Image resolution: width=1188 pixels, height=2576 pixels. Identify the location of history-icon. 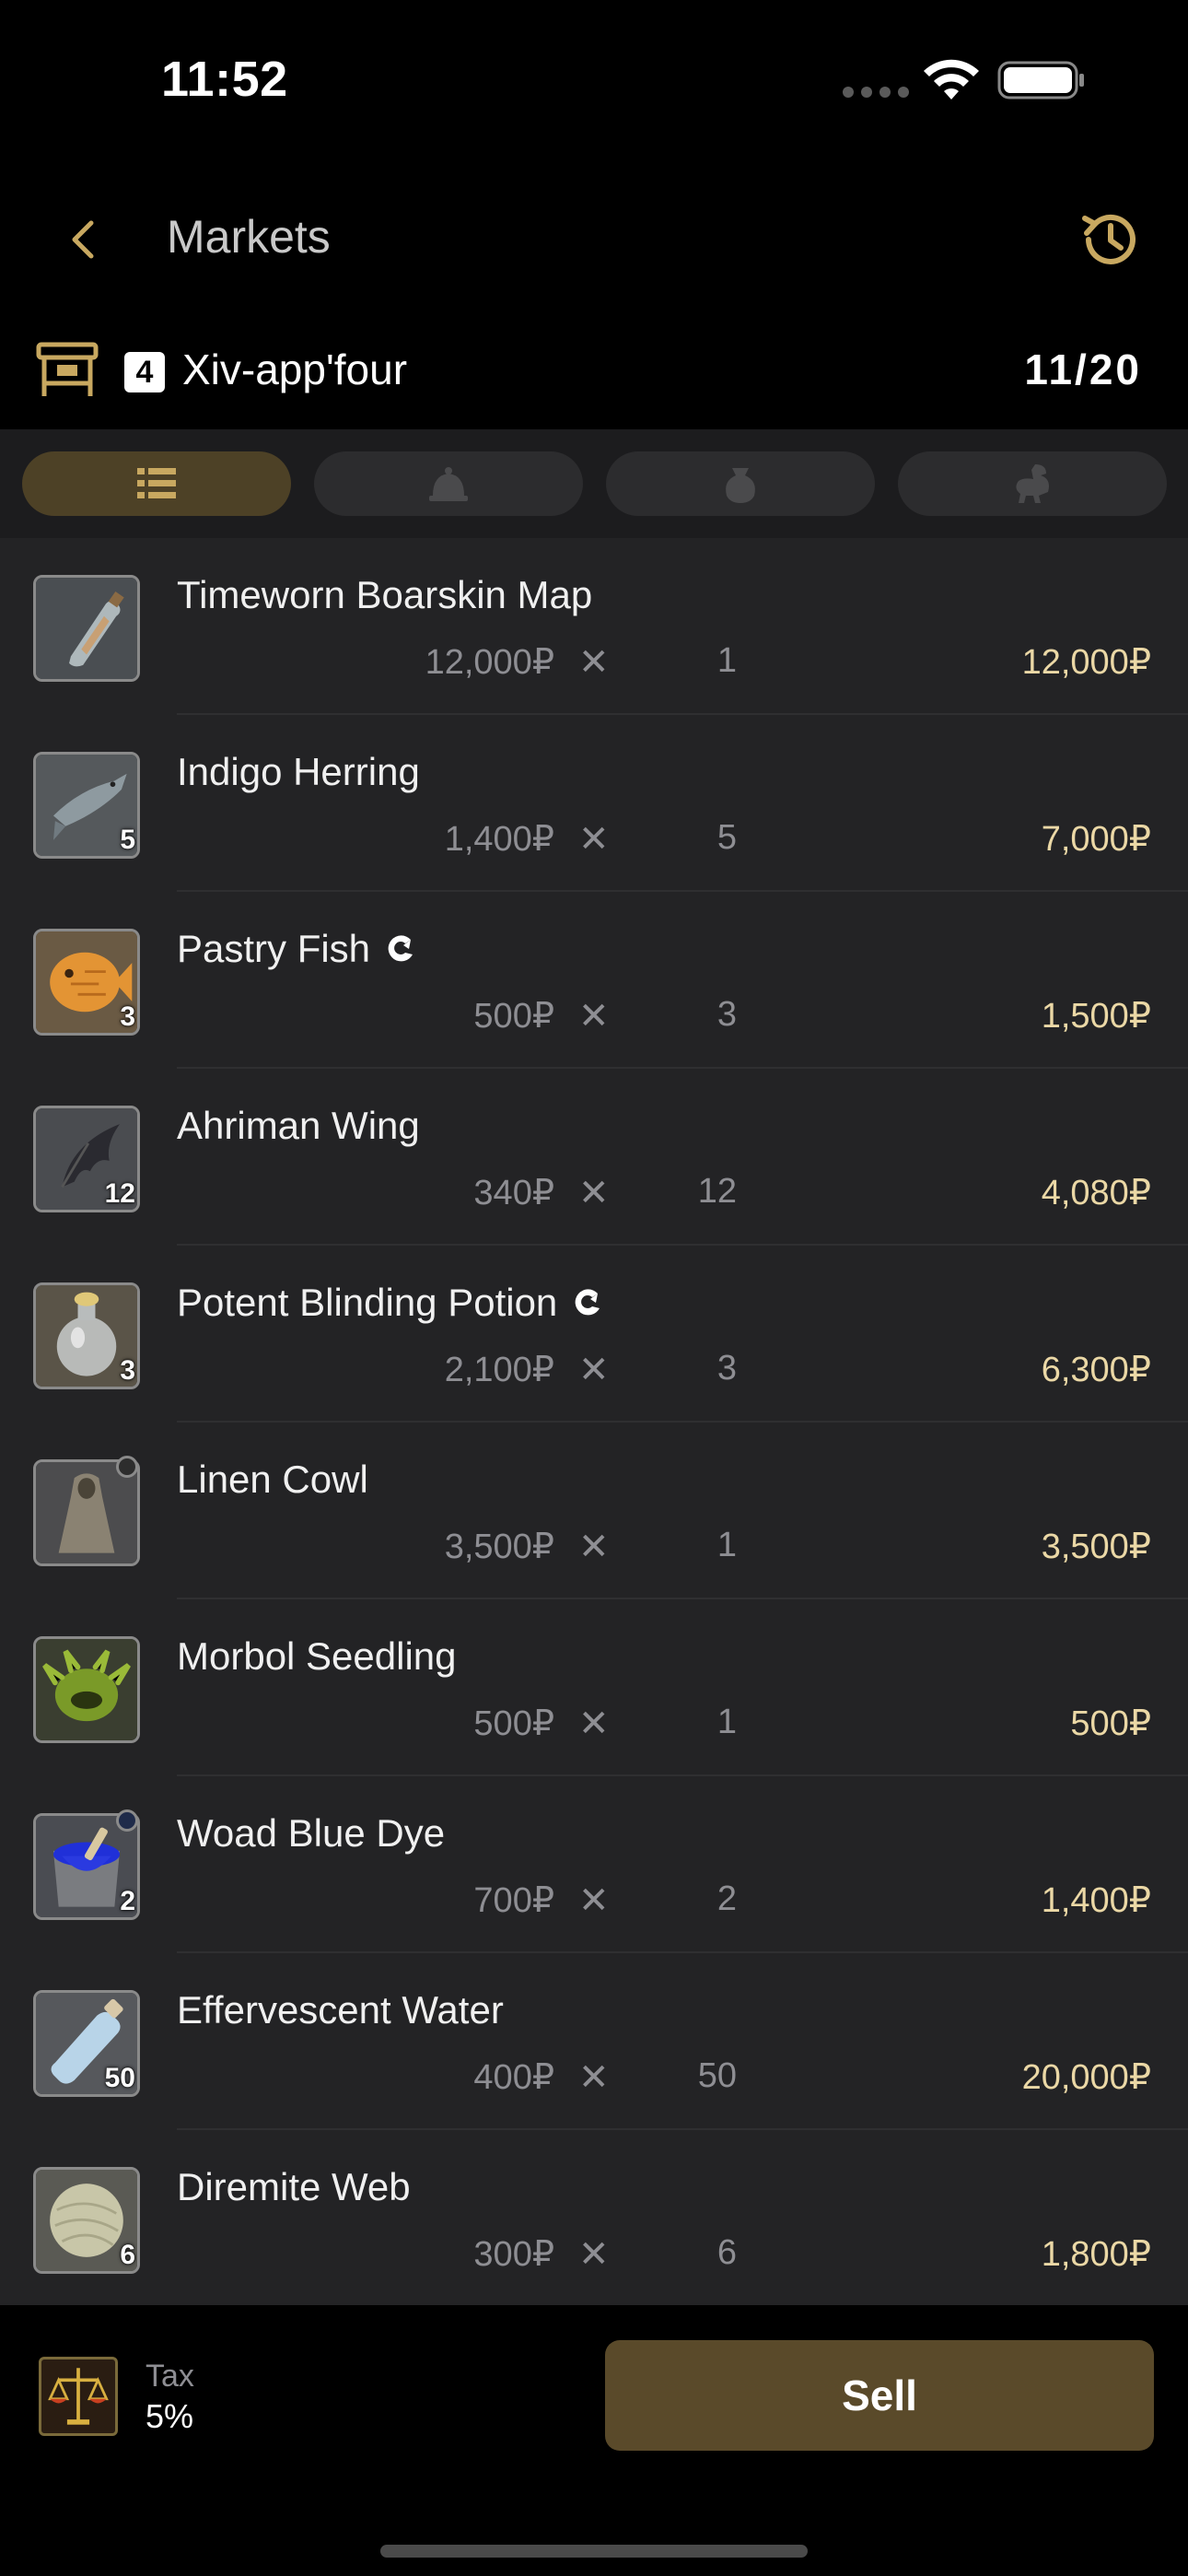
(1109, 239).